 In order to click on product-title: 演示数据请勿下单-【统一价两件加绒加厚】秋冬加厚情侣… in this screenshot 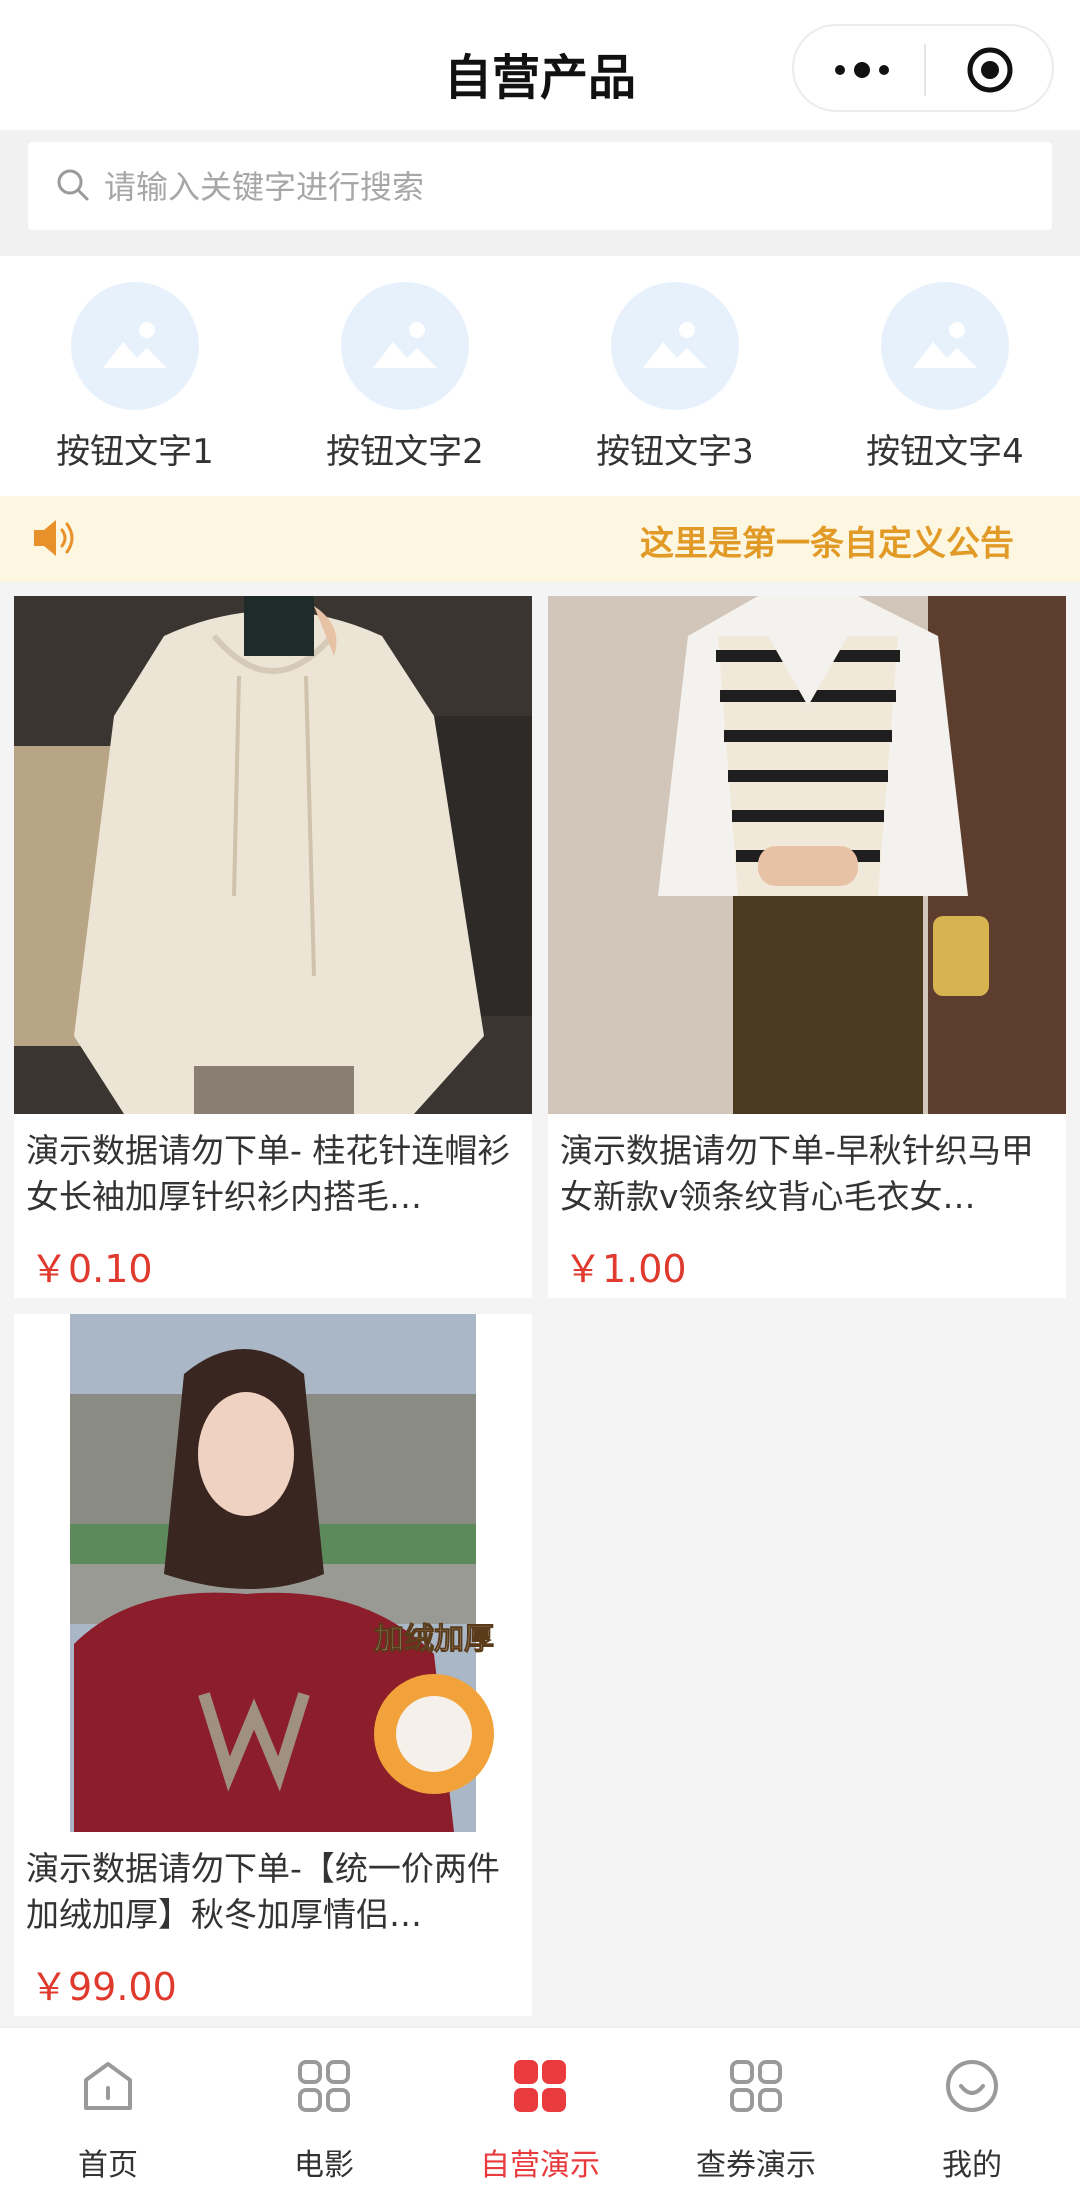, I will do `click(263, 1891)`.